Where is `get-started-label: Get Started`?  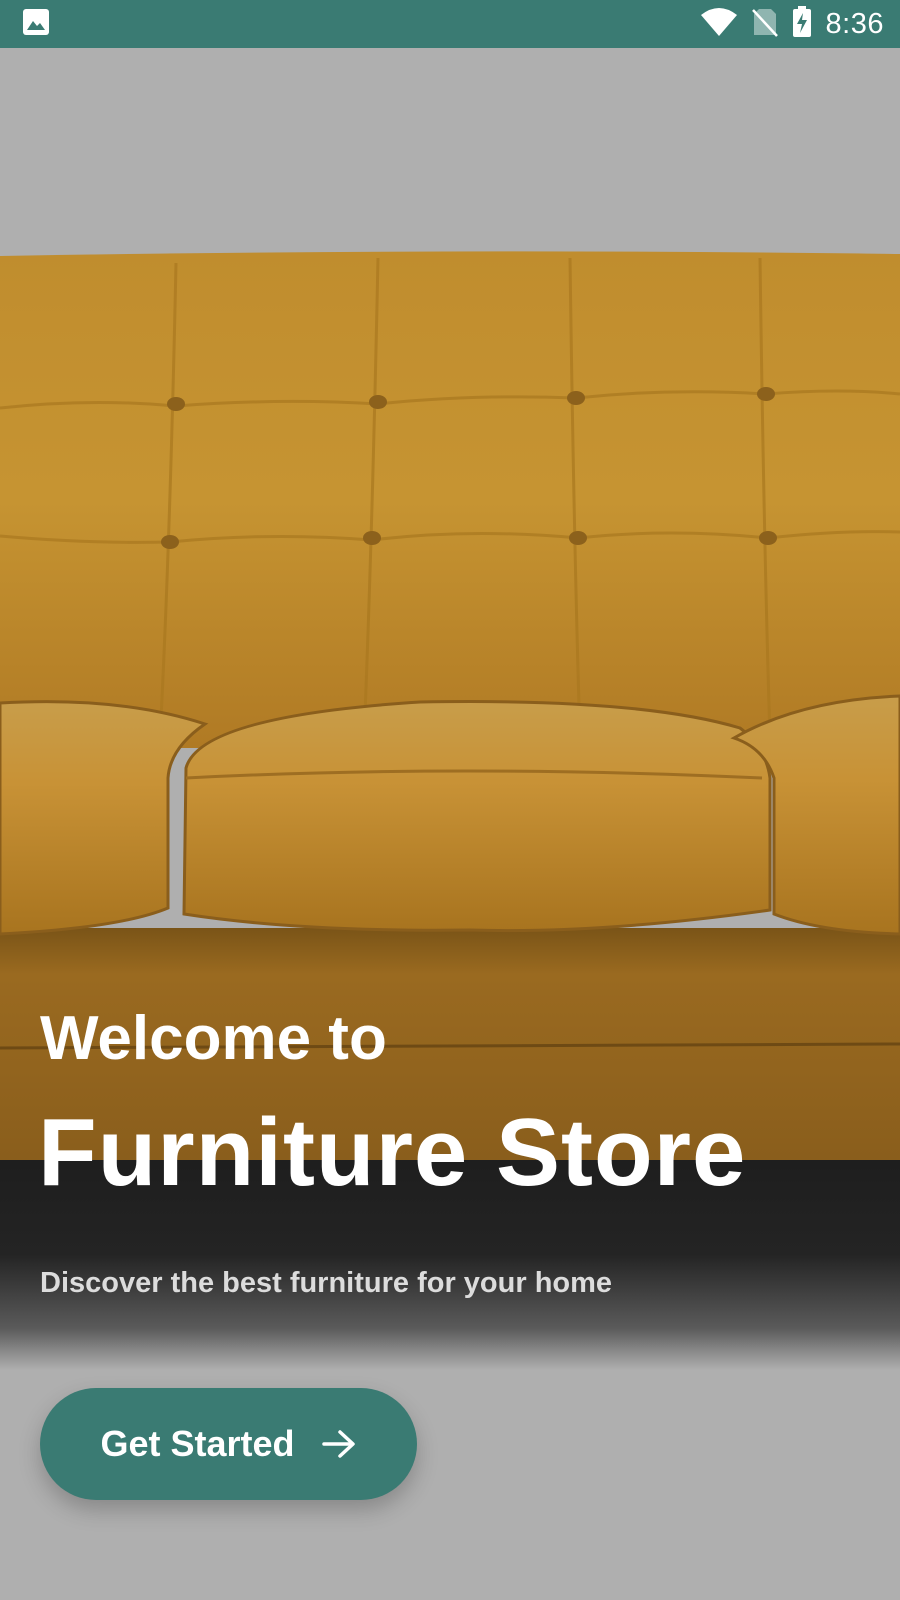
get-started-label: Get Started is located at coordinates (197, 1443).